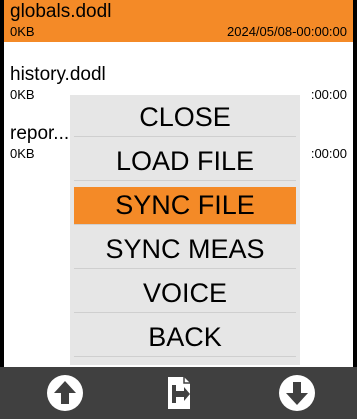 The height and width of the screenshot is (419, 357). Describe the element at coordinates (297, 393) in the screenshot. I see `arrow-down-circle-icon` at that location.